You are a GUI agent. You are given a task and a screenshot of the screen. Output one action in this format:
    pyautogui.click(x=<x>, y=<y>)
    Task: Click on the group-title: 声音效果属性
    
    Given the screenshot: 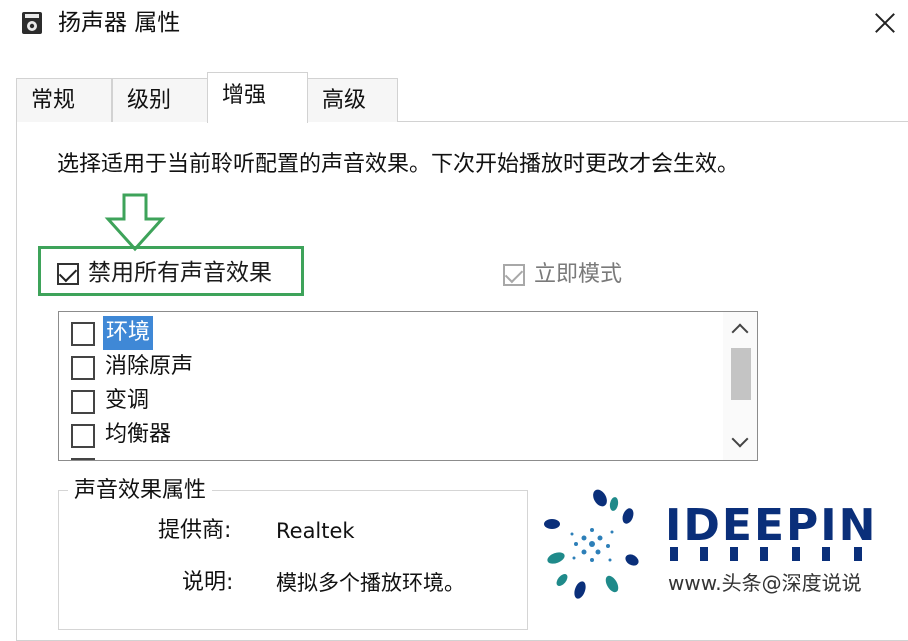 What is the action you would take?
    pyautogui.click(x=140, y=491)
    